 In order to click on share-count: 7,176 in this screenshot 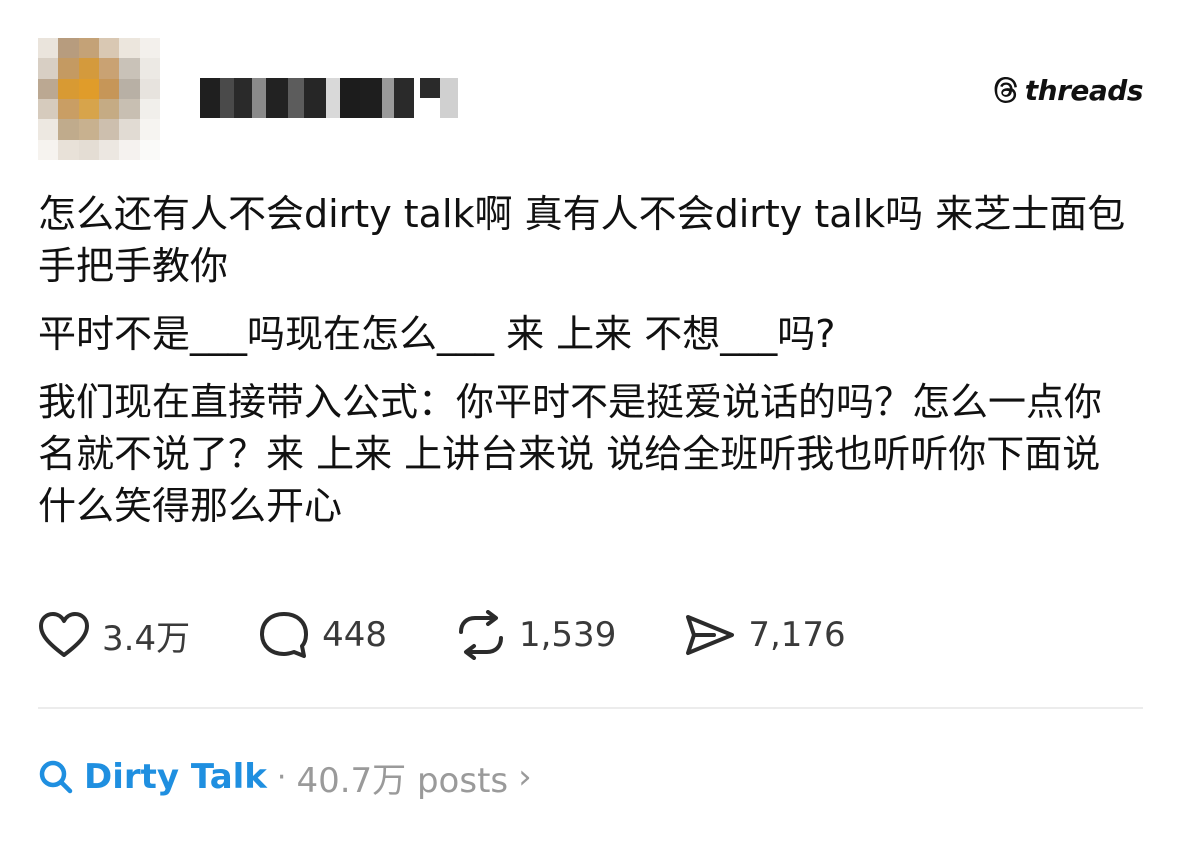, I will do `click(797, 635)`.